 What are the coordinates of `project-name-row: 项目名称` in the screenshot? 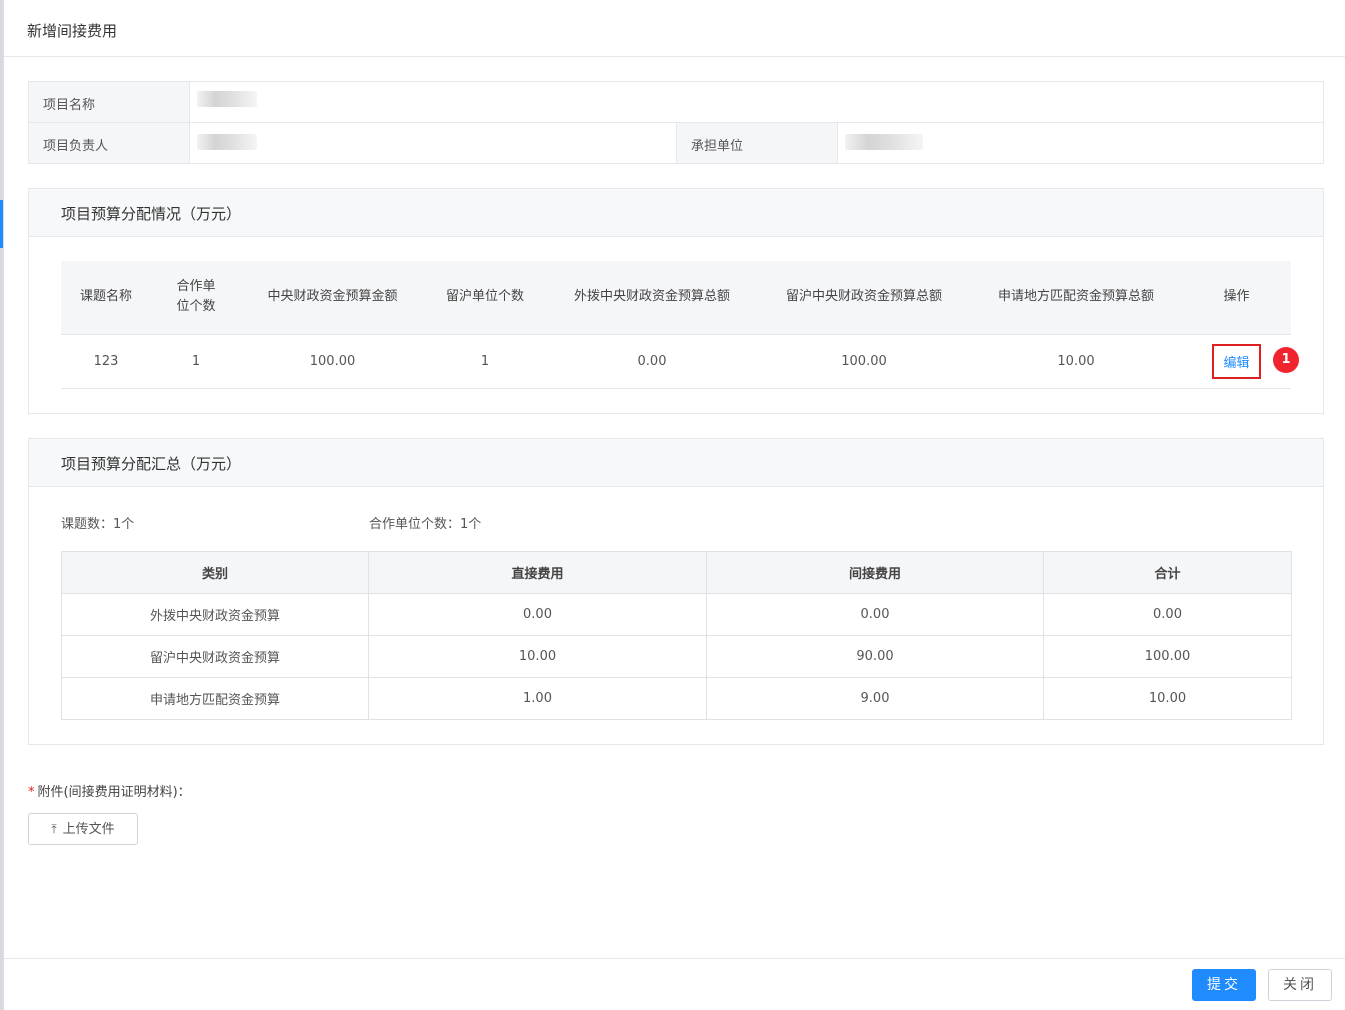 It's located at (676, 102).